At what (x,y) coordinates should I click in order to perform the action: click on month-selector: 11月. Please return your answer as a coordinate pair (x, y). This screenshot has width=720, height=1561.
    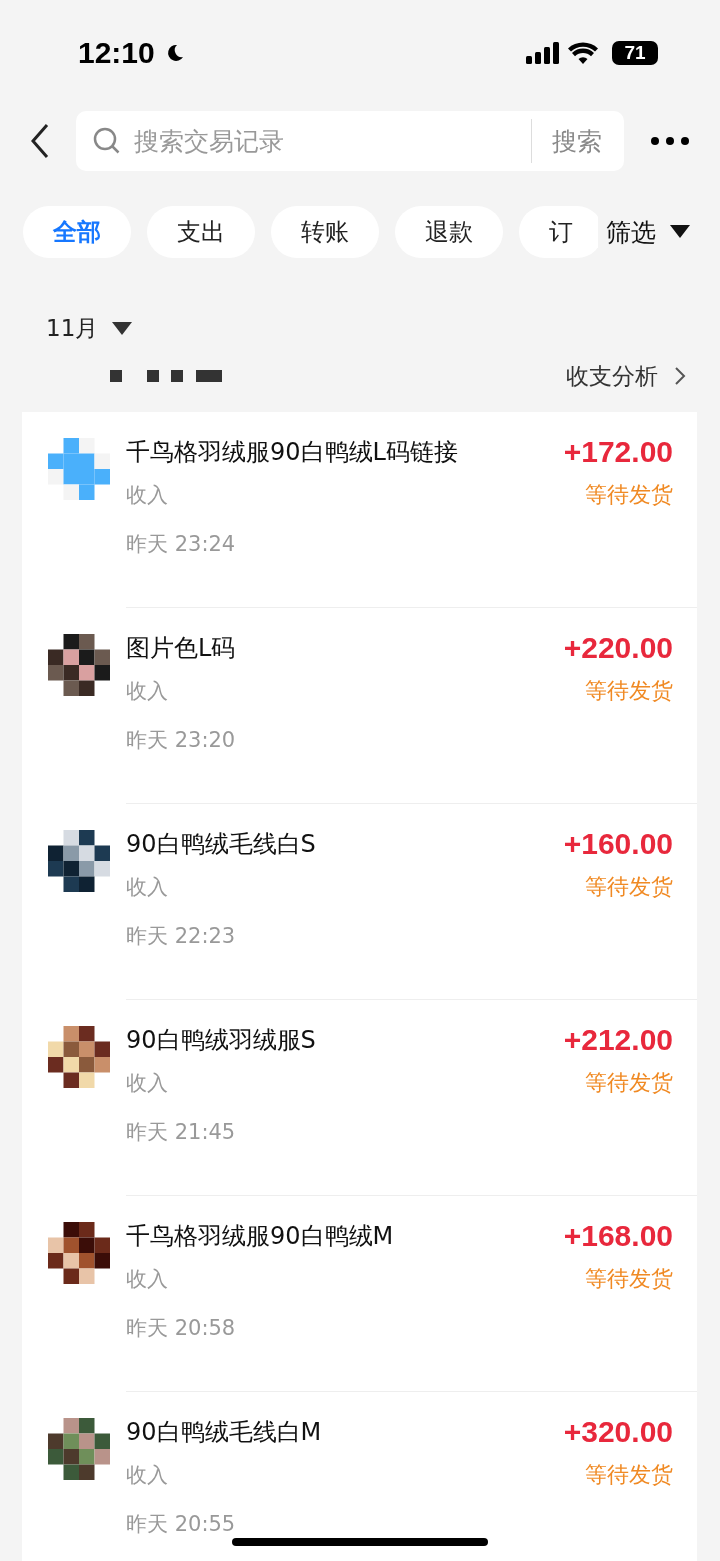
    Looking at the image, I should click on (89, 328).